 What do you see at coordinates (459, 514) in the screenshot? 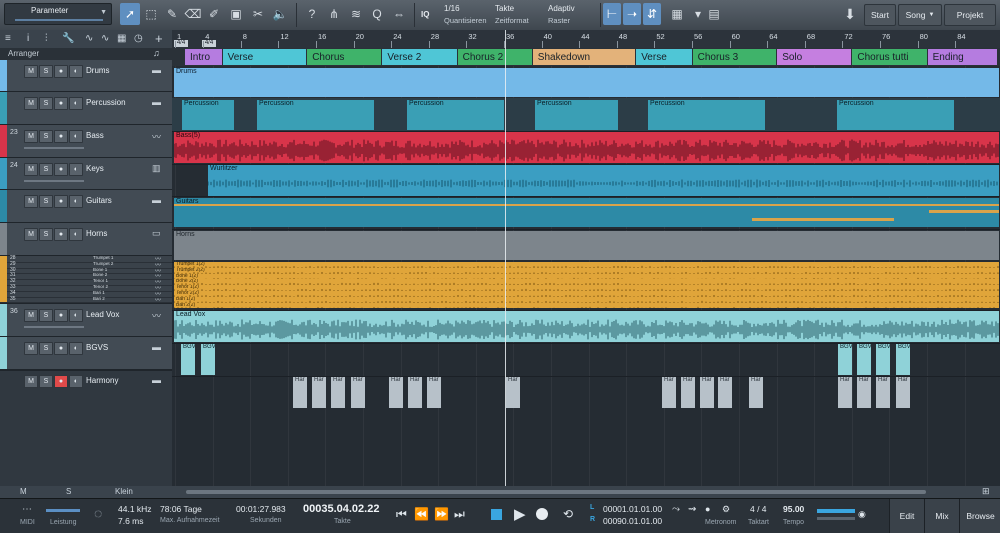
I see `end-icon: ⏭` at bounding box center [459, 514].